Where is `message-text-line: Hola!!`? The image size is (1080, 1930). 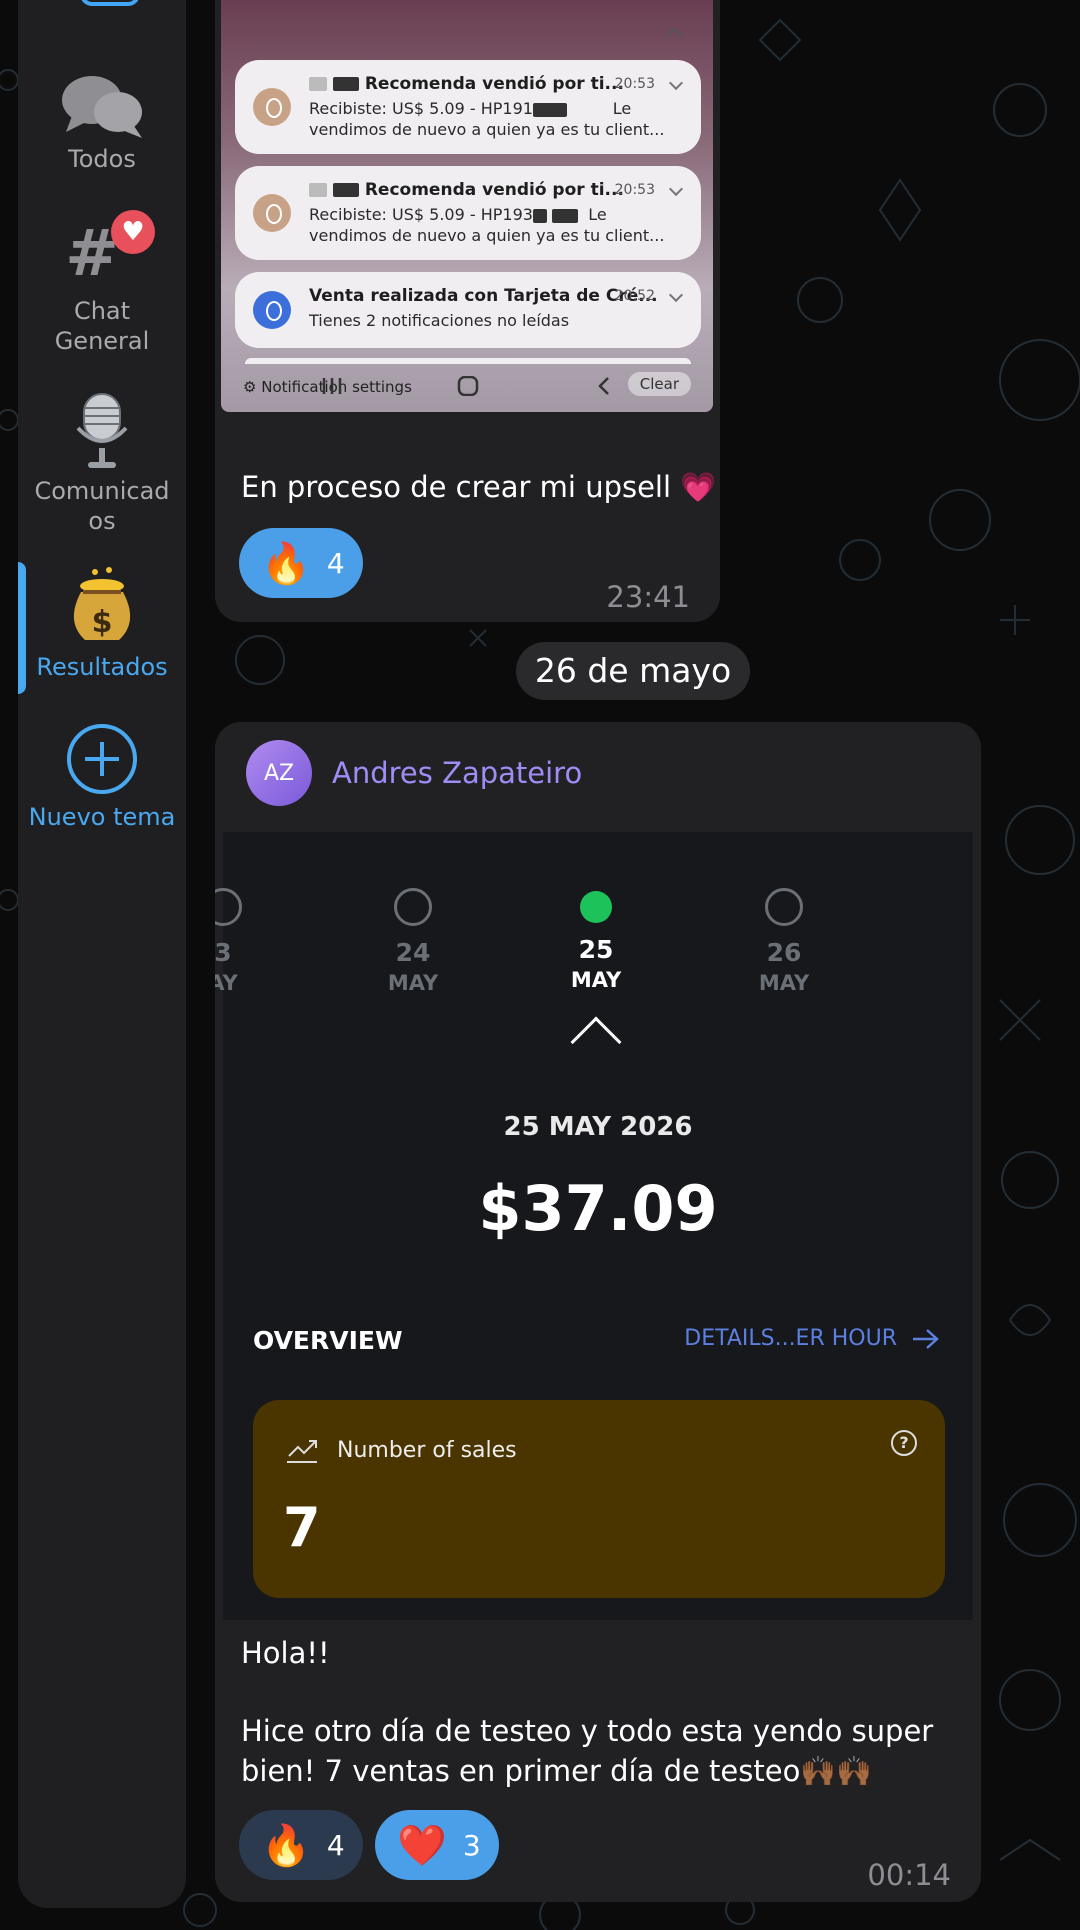 message-text-line: Hola!! is located at coordinates (285, 1653).